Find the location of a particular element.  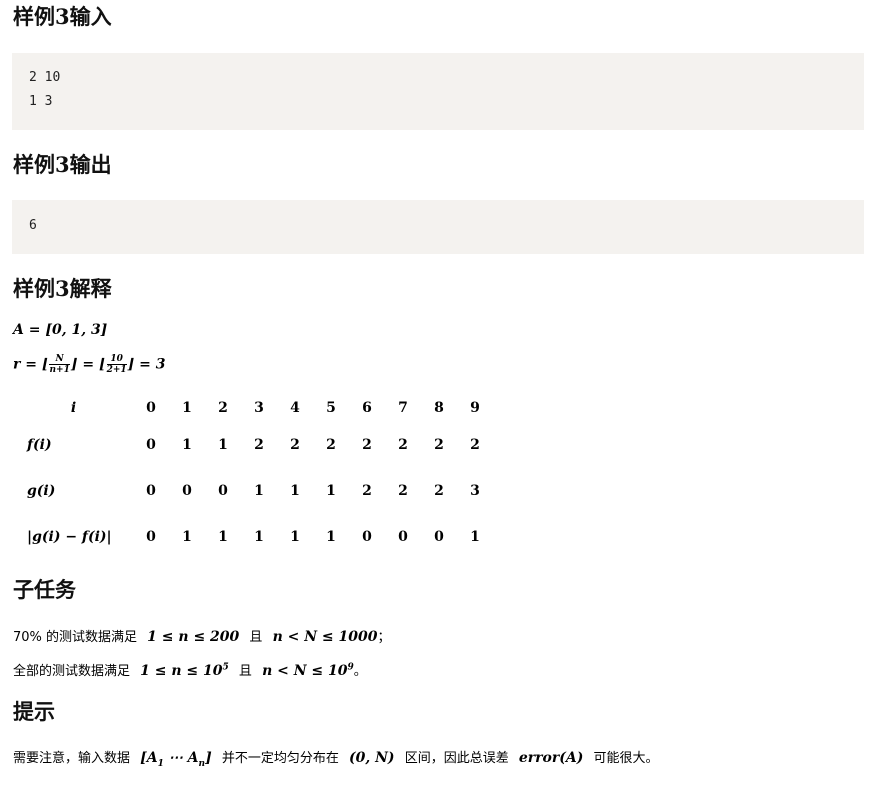

subtask-line-1-and: 且 is located at coordinates (256, 637).